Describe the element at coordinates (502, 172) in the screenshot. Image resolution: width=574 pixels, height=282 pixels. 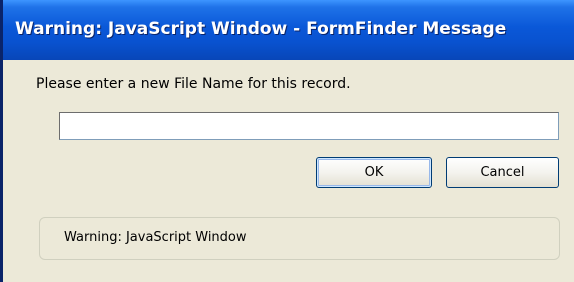
I see `cancel-button: Cancel` at that location.